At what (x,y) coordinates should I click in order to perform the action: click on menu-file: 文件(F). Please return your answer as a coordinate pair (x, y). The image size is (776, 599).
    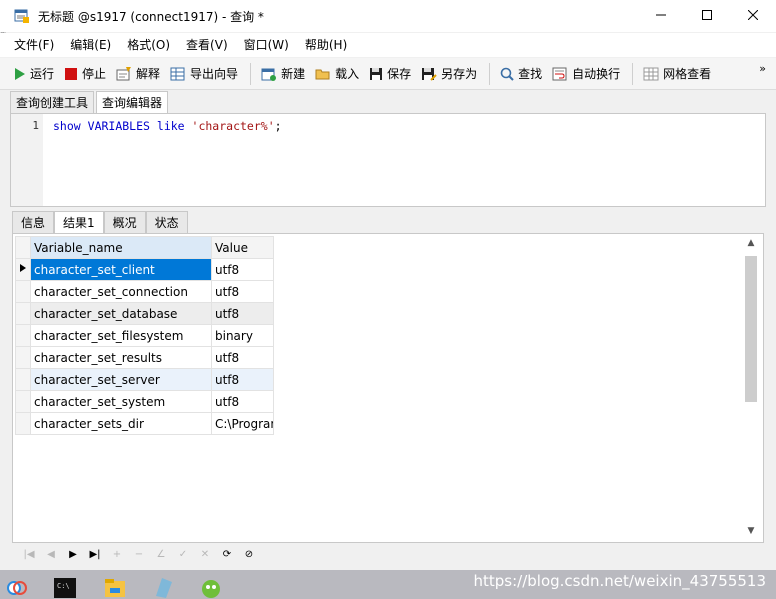
    Looking at the image, I should click on (34, 45).